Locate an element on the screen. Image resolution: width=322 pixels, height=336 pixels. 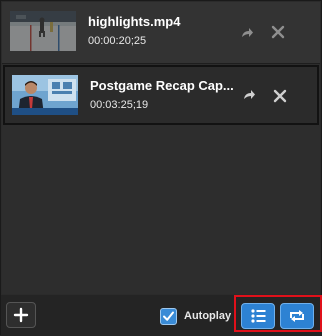
hockey-rink-thumbnail is located at coordinates (43, 31).